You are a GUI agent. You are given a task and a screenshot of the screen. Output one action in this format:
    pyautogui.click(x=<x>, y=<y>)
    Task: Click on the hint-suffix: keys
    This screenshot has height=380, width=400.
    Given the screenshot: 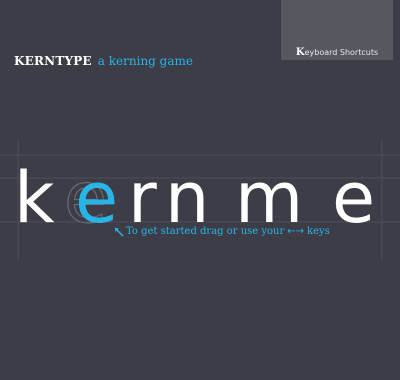 What is the action you would take?
    pyautogui.click(x=318, y=231)
    